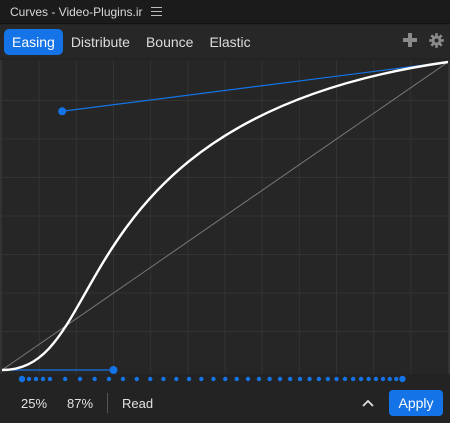  Describe the element at coordinates (62, 111) in the screenshot. I see `handle-out-point` at that location.